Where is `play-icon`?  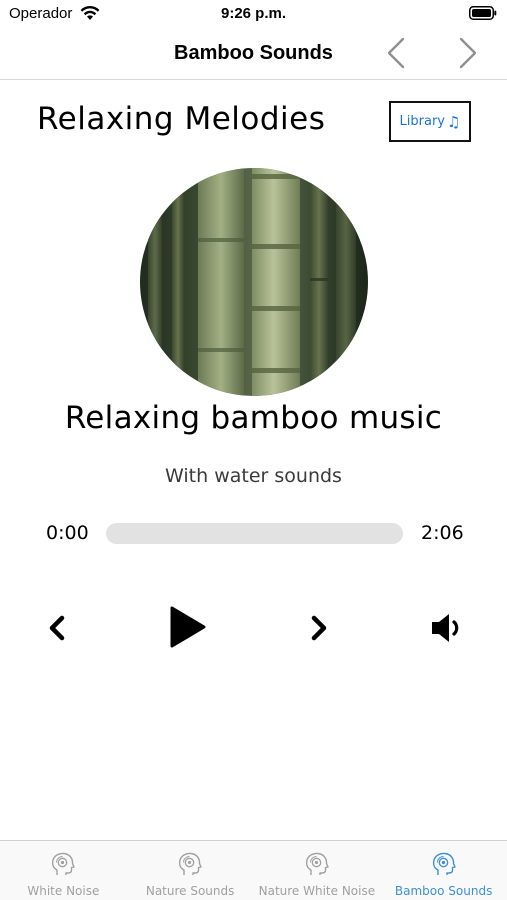 play-icon is located at coordinates (188, 627).